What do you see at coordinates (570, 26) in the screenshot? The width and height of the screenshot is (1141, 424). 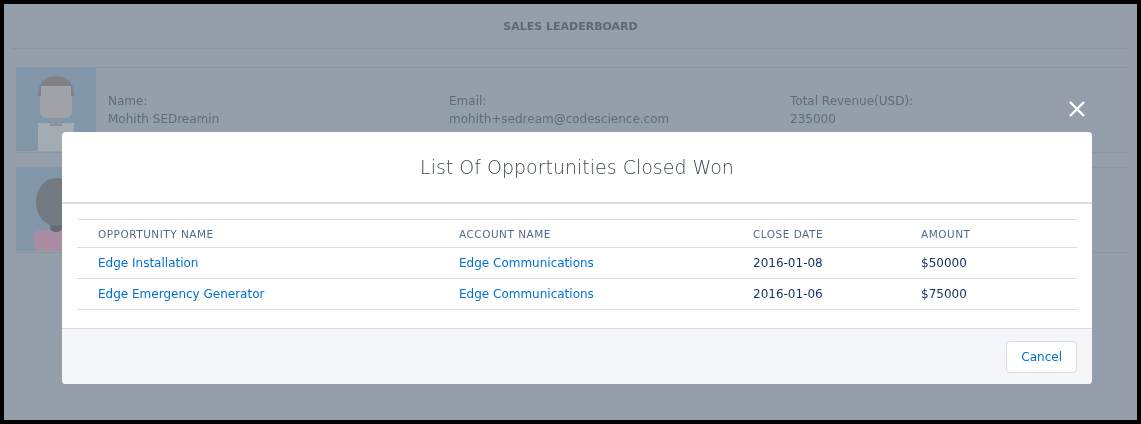 I see `page-title: SALES LEADERBOARD` at bounding box center [570, 26].